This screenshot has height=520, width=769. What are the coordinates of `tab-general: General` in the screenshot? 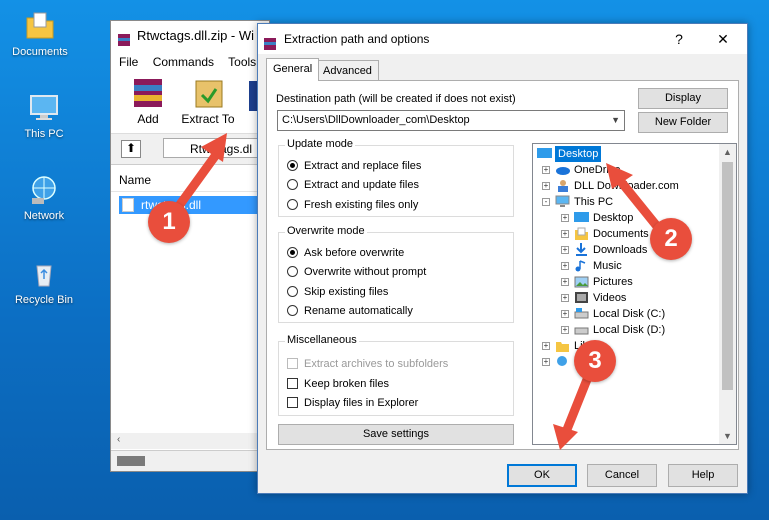 It's located at (293, 69).